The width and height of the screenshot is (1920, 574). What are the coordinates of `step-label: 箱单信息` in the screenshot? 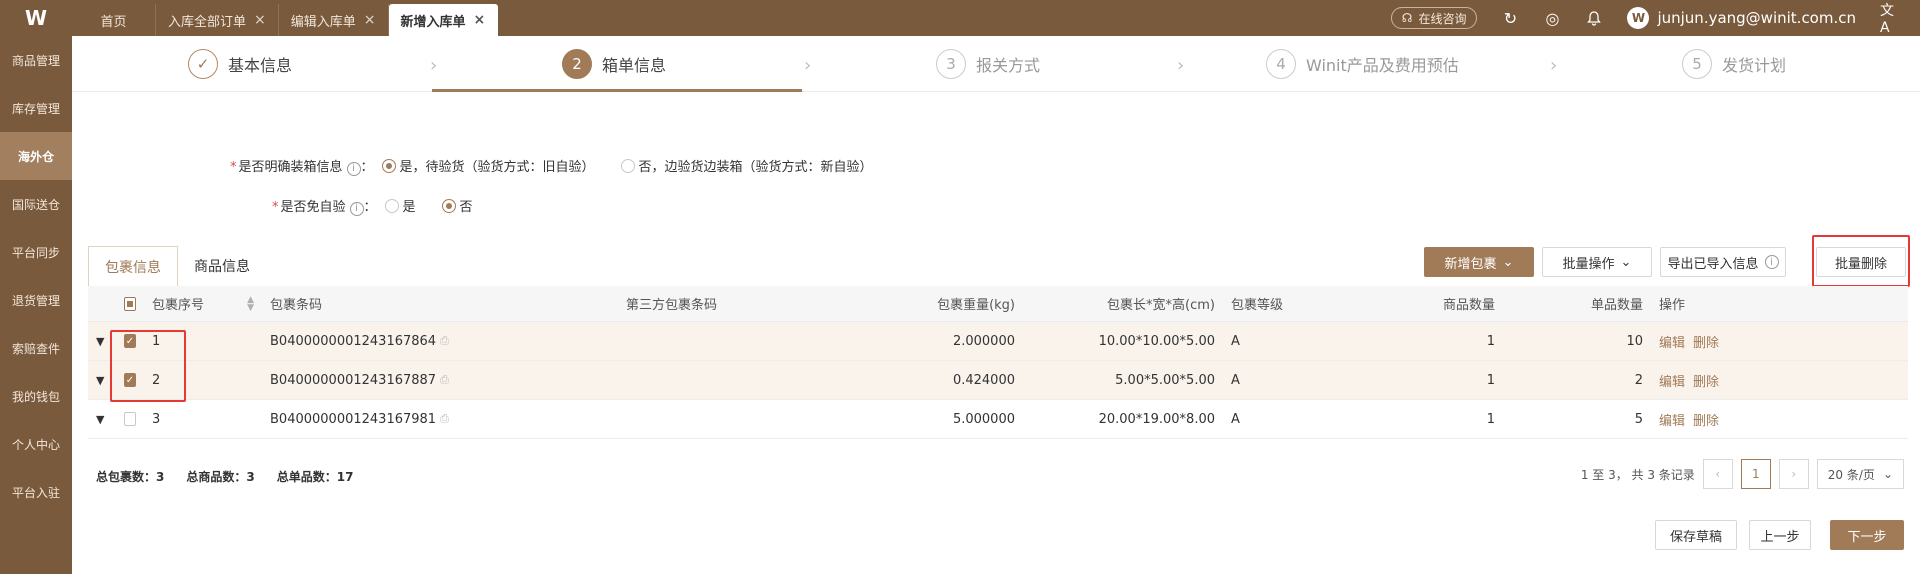 It's located at (634, 65).